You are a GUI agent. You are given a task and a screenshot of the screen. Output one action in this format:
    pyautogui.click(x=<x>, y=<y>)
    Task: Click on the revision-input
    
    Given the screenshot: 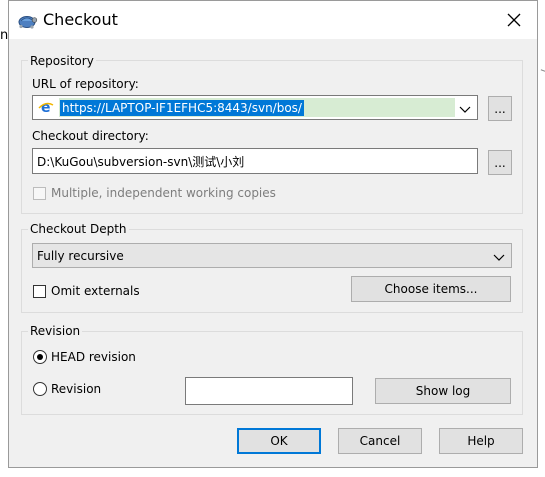 What is the action you would take?
    pyautogui.click(x=269, y=391)
    